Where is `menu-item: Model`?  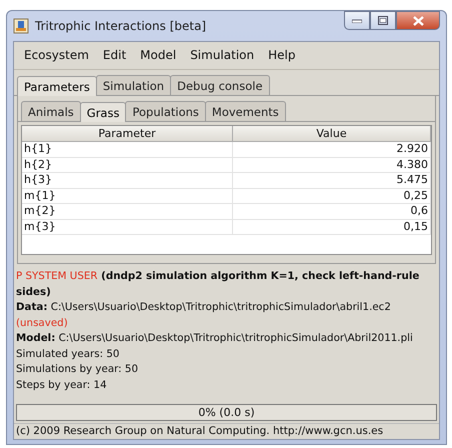
menu-item: Model is located at coordinates (158, 55).